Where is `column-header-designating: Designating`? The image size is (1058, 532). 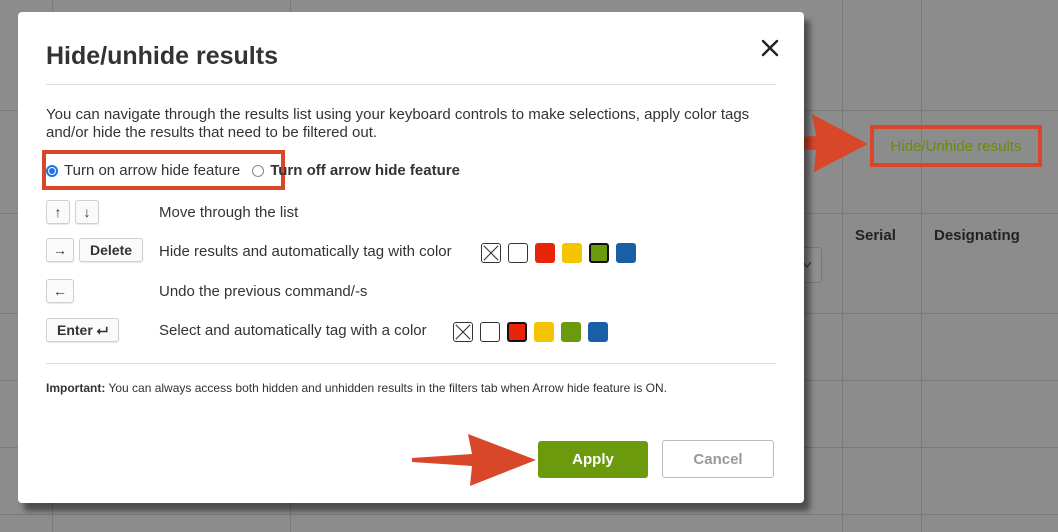
column-header-designating: Designating is located at coordinates (977, 235).